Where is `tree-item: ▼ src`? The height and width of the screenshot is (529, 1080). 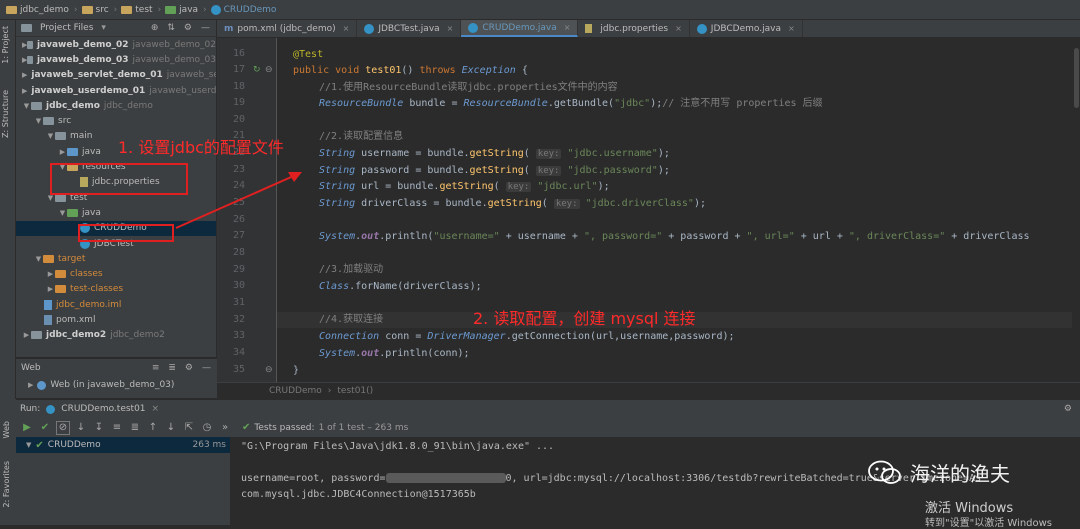 tree-item: ▼ src is located at coordinates (116, 120).